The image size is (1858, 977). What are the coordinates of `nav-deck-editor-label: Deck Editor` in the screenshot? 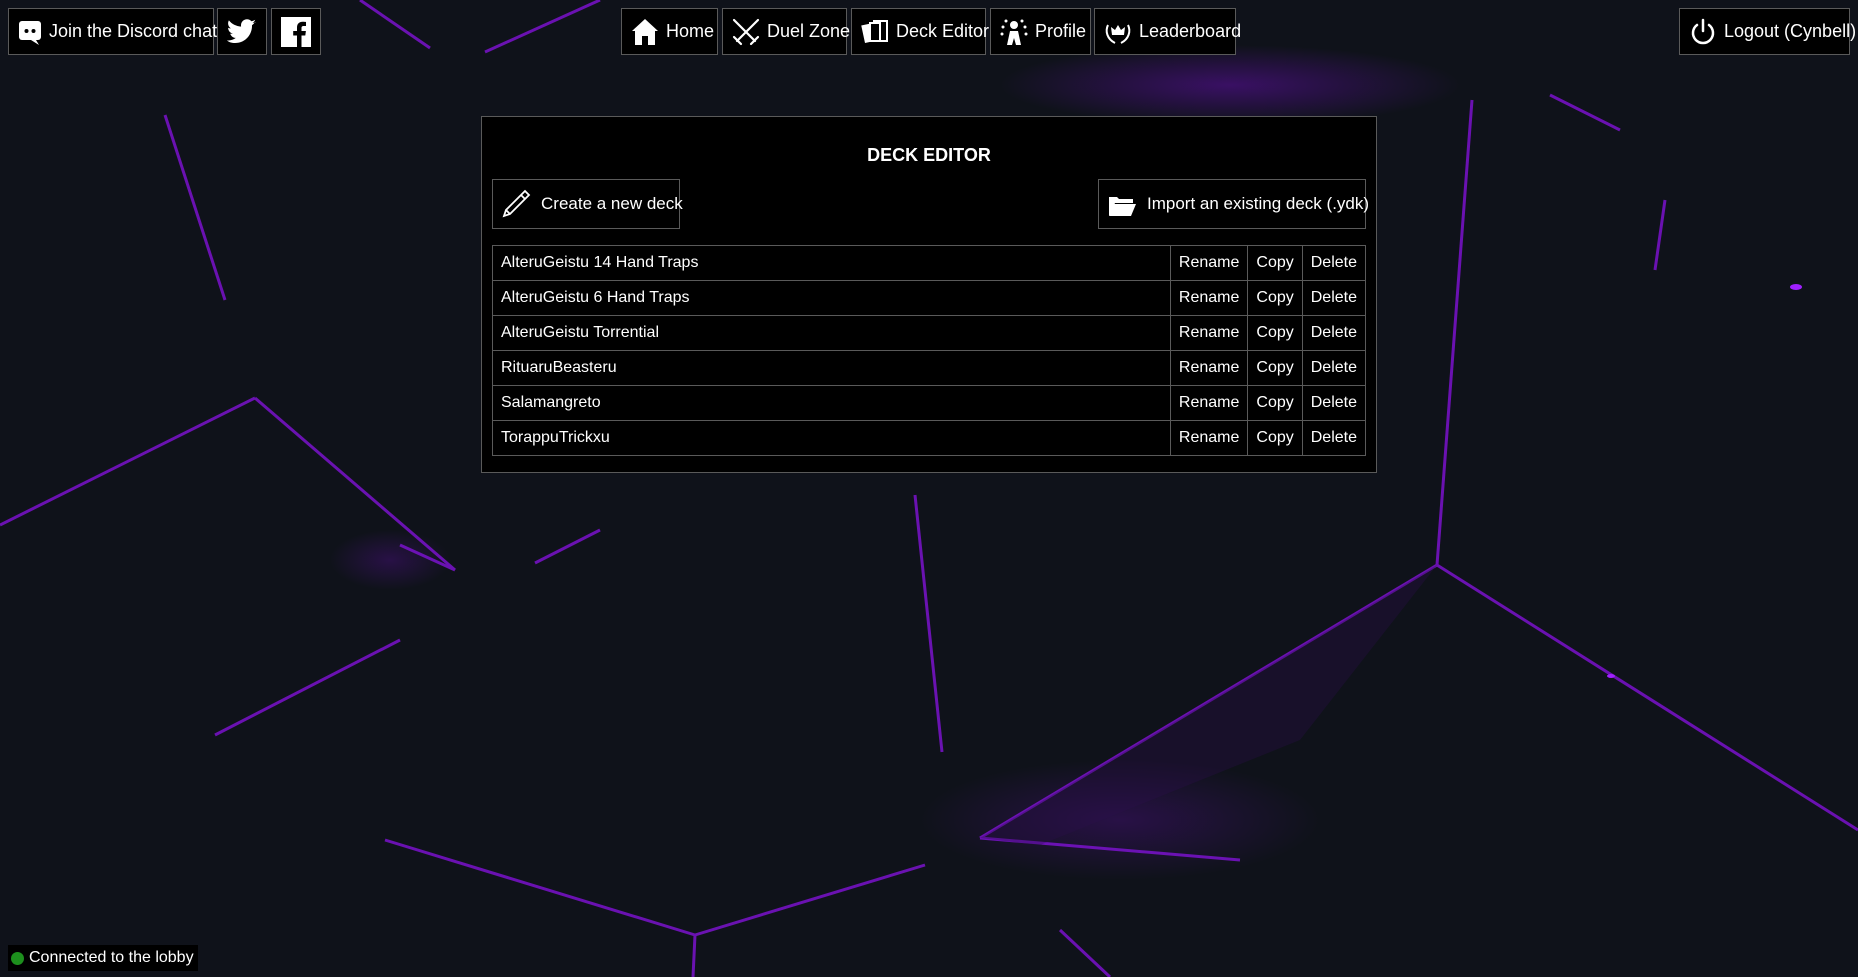 It's located at (943, 31).